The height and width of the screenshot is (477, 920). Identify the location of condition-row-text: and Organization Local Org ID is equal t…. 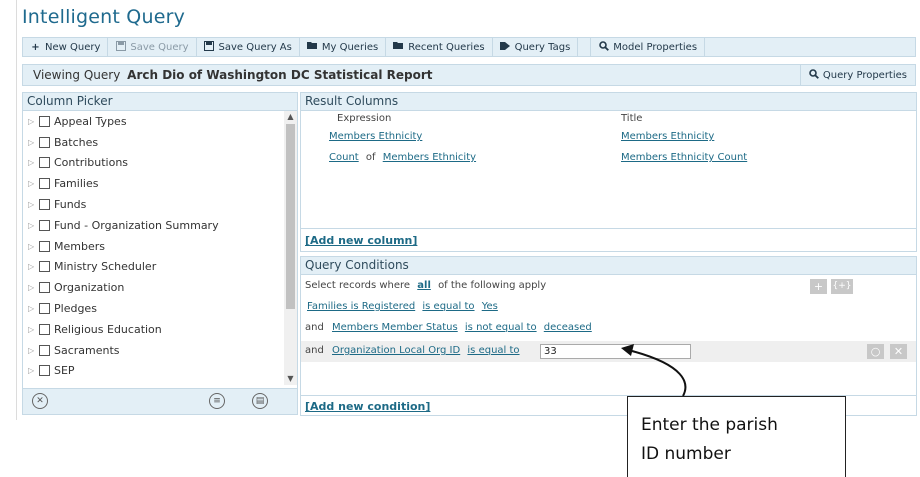
(413, 350).